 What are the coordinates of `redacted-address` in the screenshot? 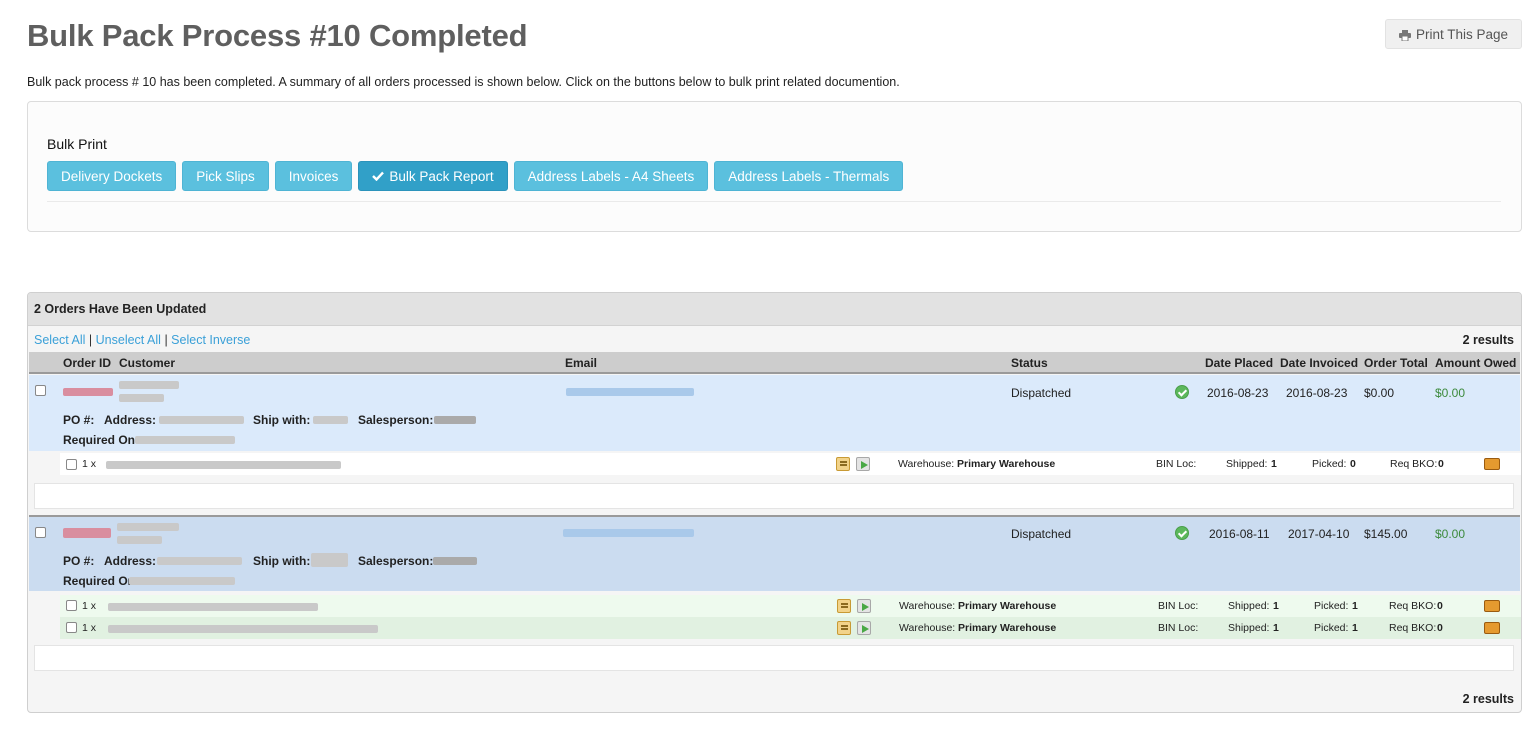 It's located at (199, 561).